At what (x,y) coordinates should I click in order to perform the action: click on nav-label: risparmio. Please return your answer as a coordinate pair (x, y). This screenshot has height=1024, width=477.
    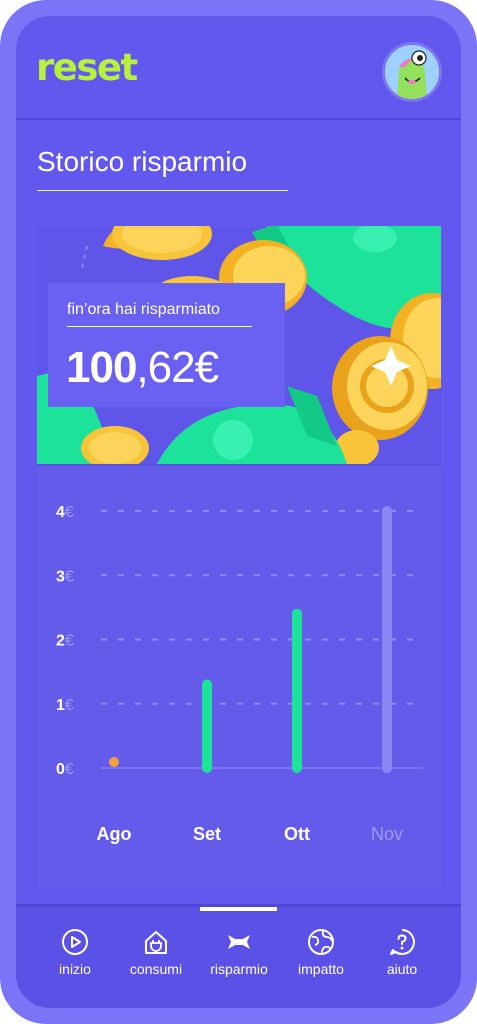
    Looking at the image, I should click on (239, 969).